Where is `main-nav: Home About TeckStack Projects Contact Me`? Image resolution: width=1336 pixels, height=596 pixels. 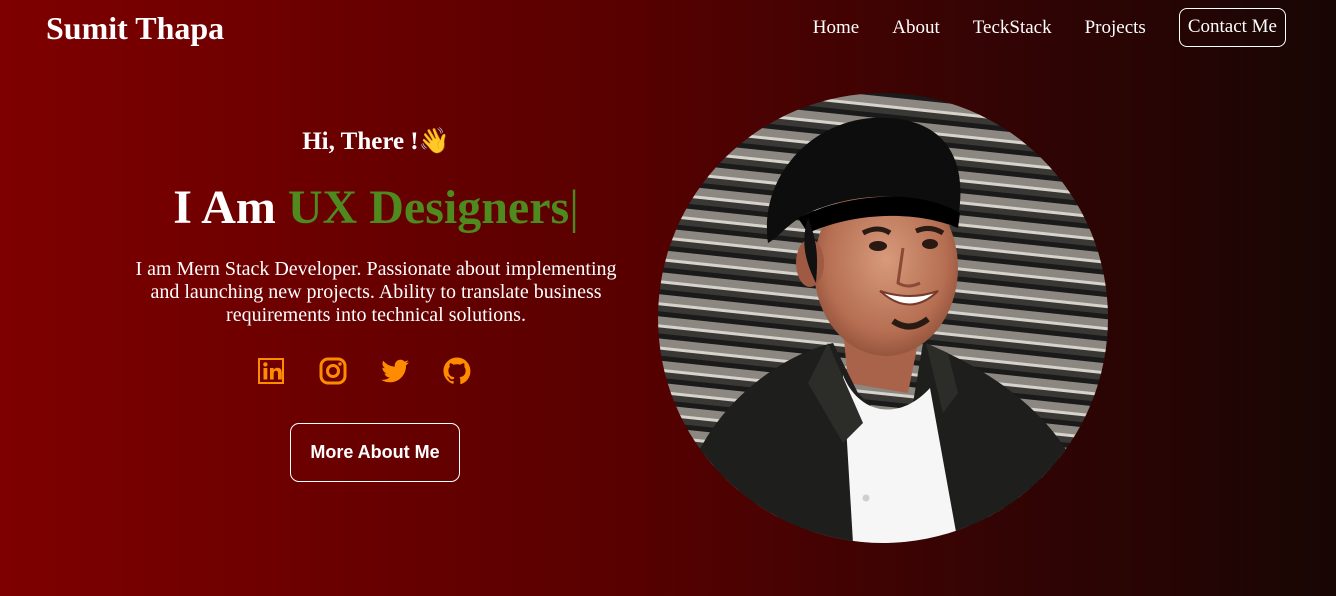 main-nav: Home About TeckStack Projects Contact Me is located at coordinates (1033, 27).